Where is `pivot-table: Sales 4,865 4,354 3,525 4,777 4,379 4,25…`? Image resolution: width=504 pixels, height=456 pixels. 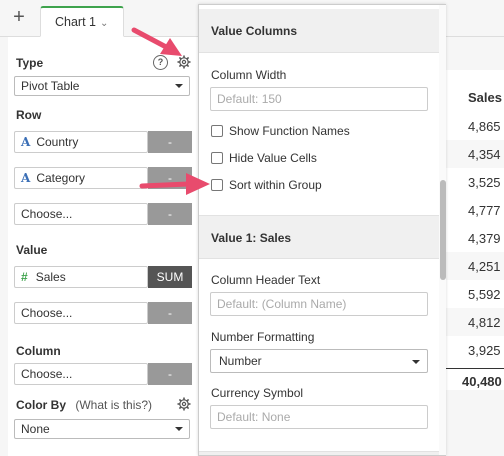 pivot-table: Sales 4,865 4,354 3,525 4,777 4,379 4,25… is located at coordinates (475, 230).